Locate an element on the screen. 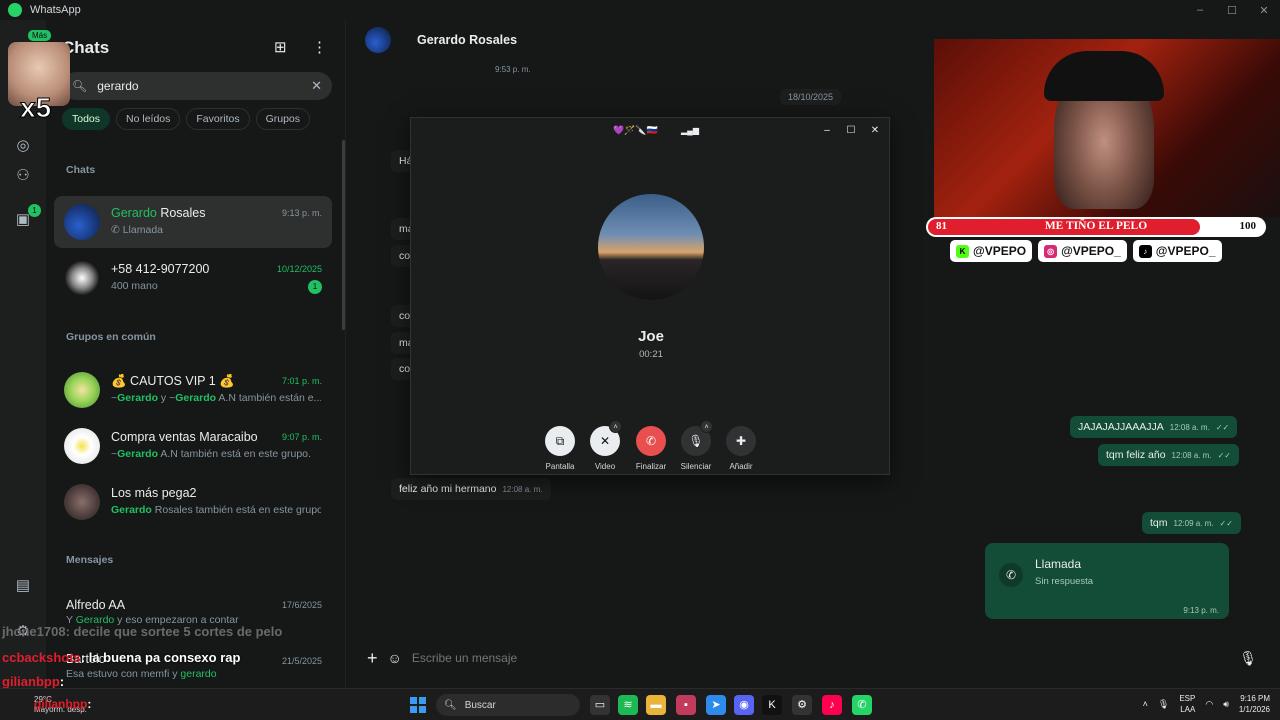 The height and width of the screenshot is (720, 1280). media-icon: ▤ is located at coordinates (23, 586).